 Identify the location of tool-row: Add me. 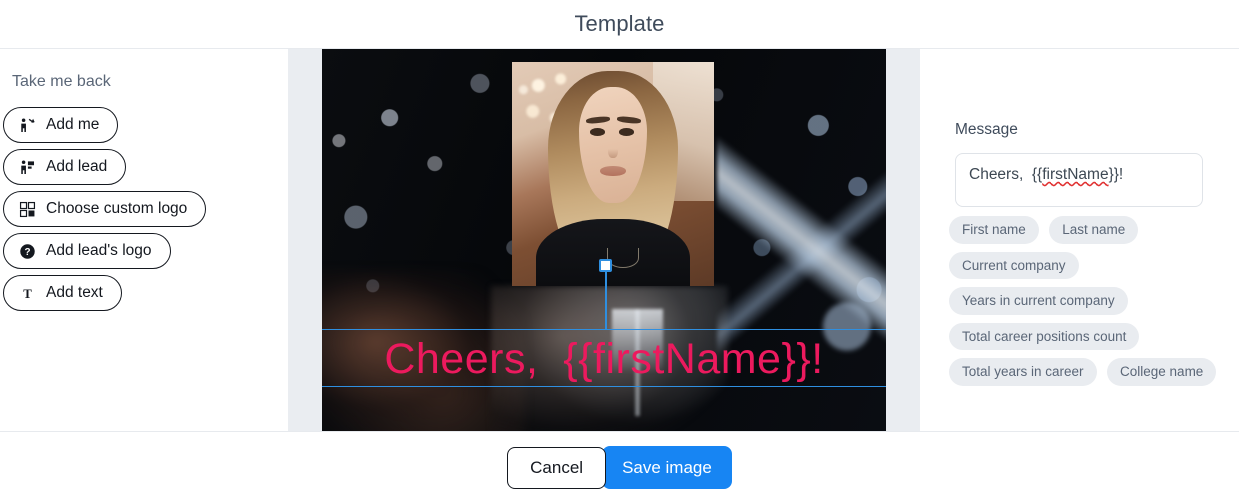
(144, 128).